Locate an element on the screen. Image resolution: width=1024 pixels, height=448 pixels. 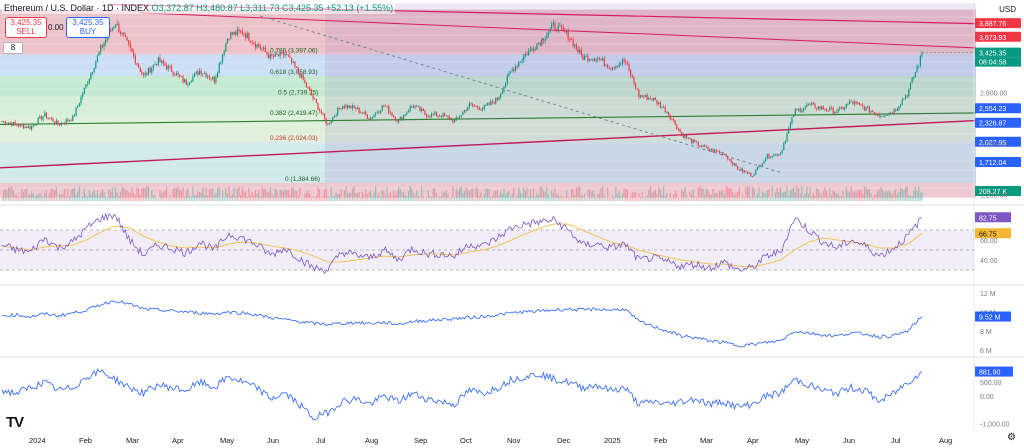
lot-size-input: 8 is located at coordinates (13, 48).